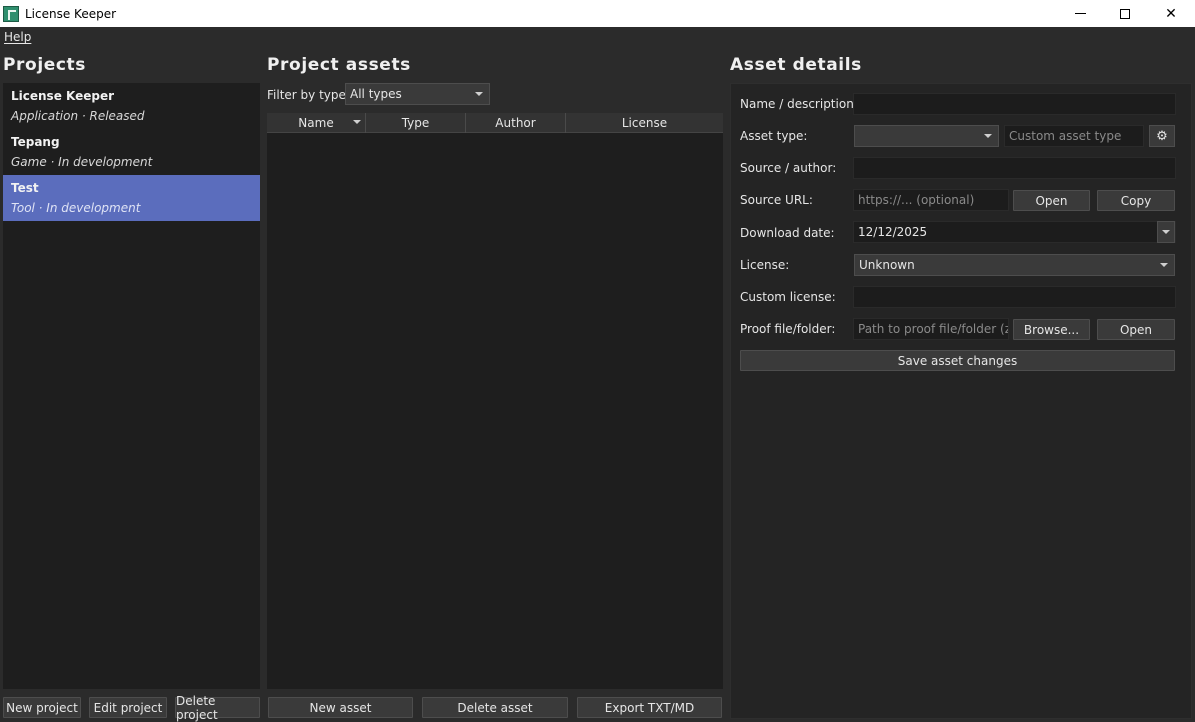 The width and height of the screenshot is (1195, 722). What do you see at coordinates (217, 708) in the screenshot?
I see `delete-project-button: Delete project` at bounding box center [217, 708].